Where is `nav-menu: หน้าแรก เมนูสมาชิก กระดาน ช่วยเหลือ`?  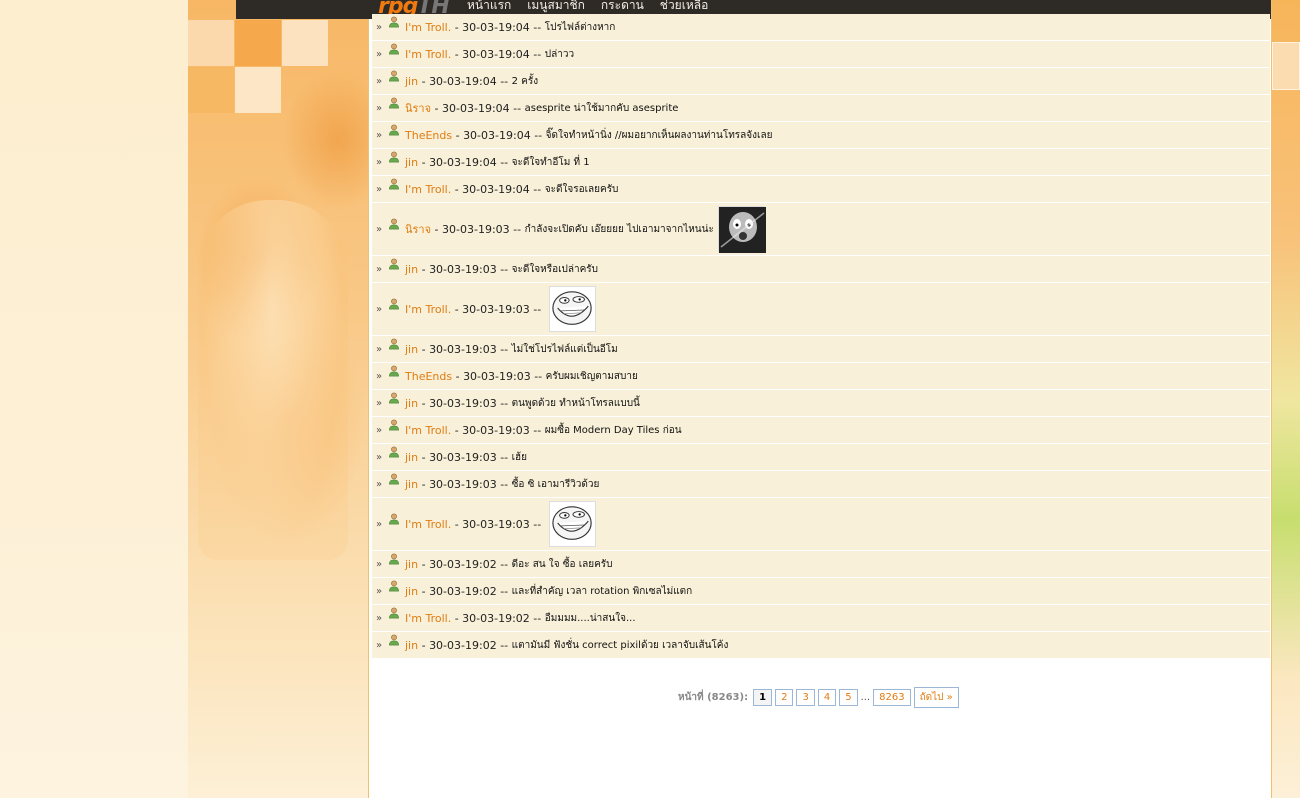 nav-menu: หน้าแรก เมนูสมาชิก กระดาน ช่วยเหลือ is located at coordinates (587, 7).